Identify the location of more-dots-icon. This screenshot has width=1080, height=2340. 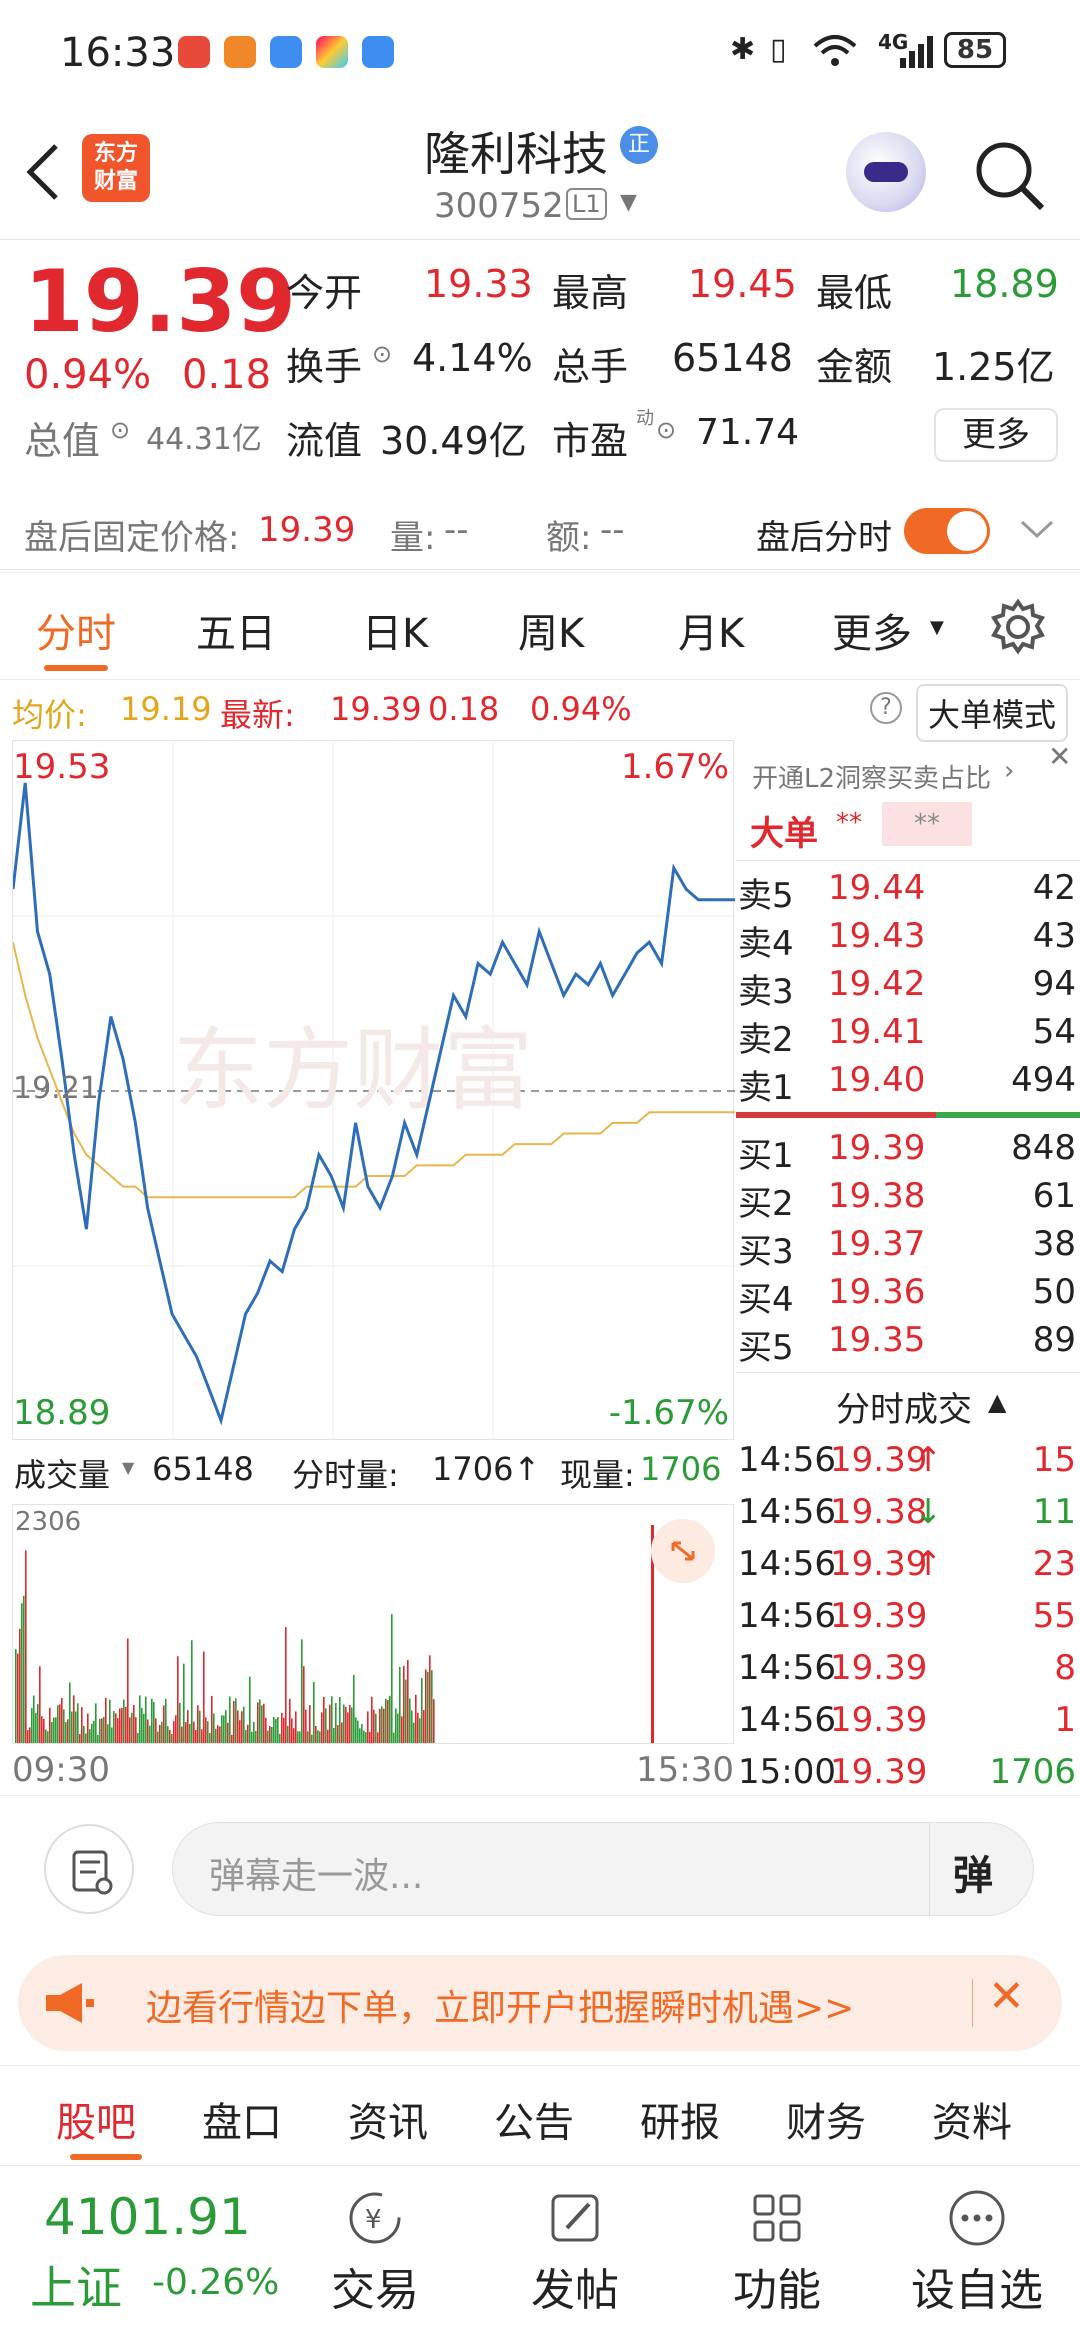
(977, 2218).